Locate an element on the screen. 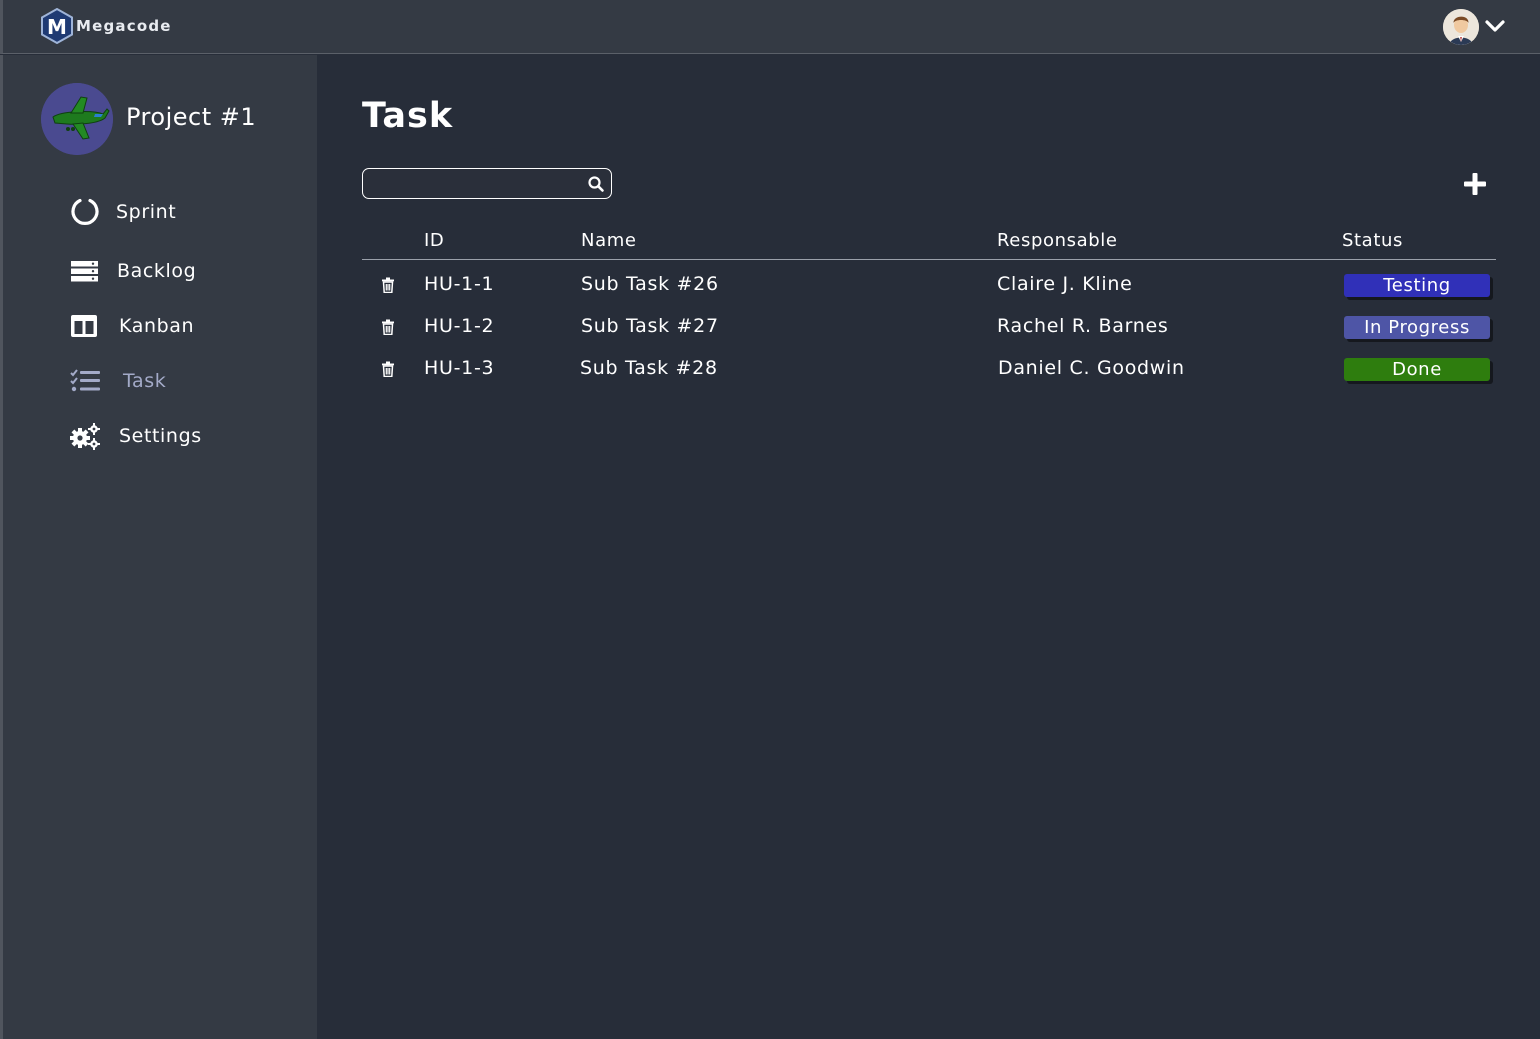 Image resolution: width=1540 pixels, height=1039 pixels. column-header-name: Name is located at coordinates (609, 240).